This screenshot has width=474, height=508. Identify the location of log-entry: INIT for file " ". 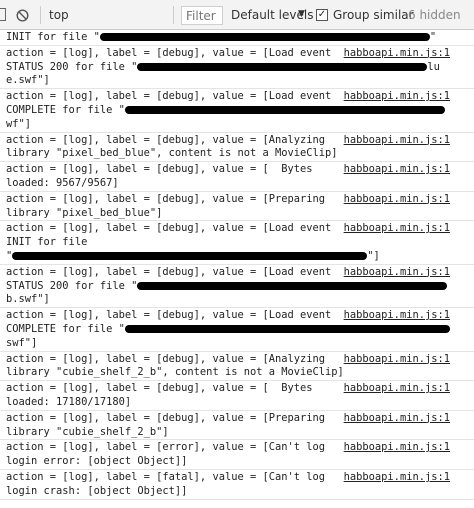
(237, 38).